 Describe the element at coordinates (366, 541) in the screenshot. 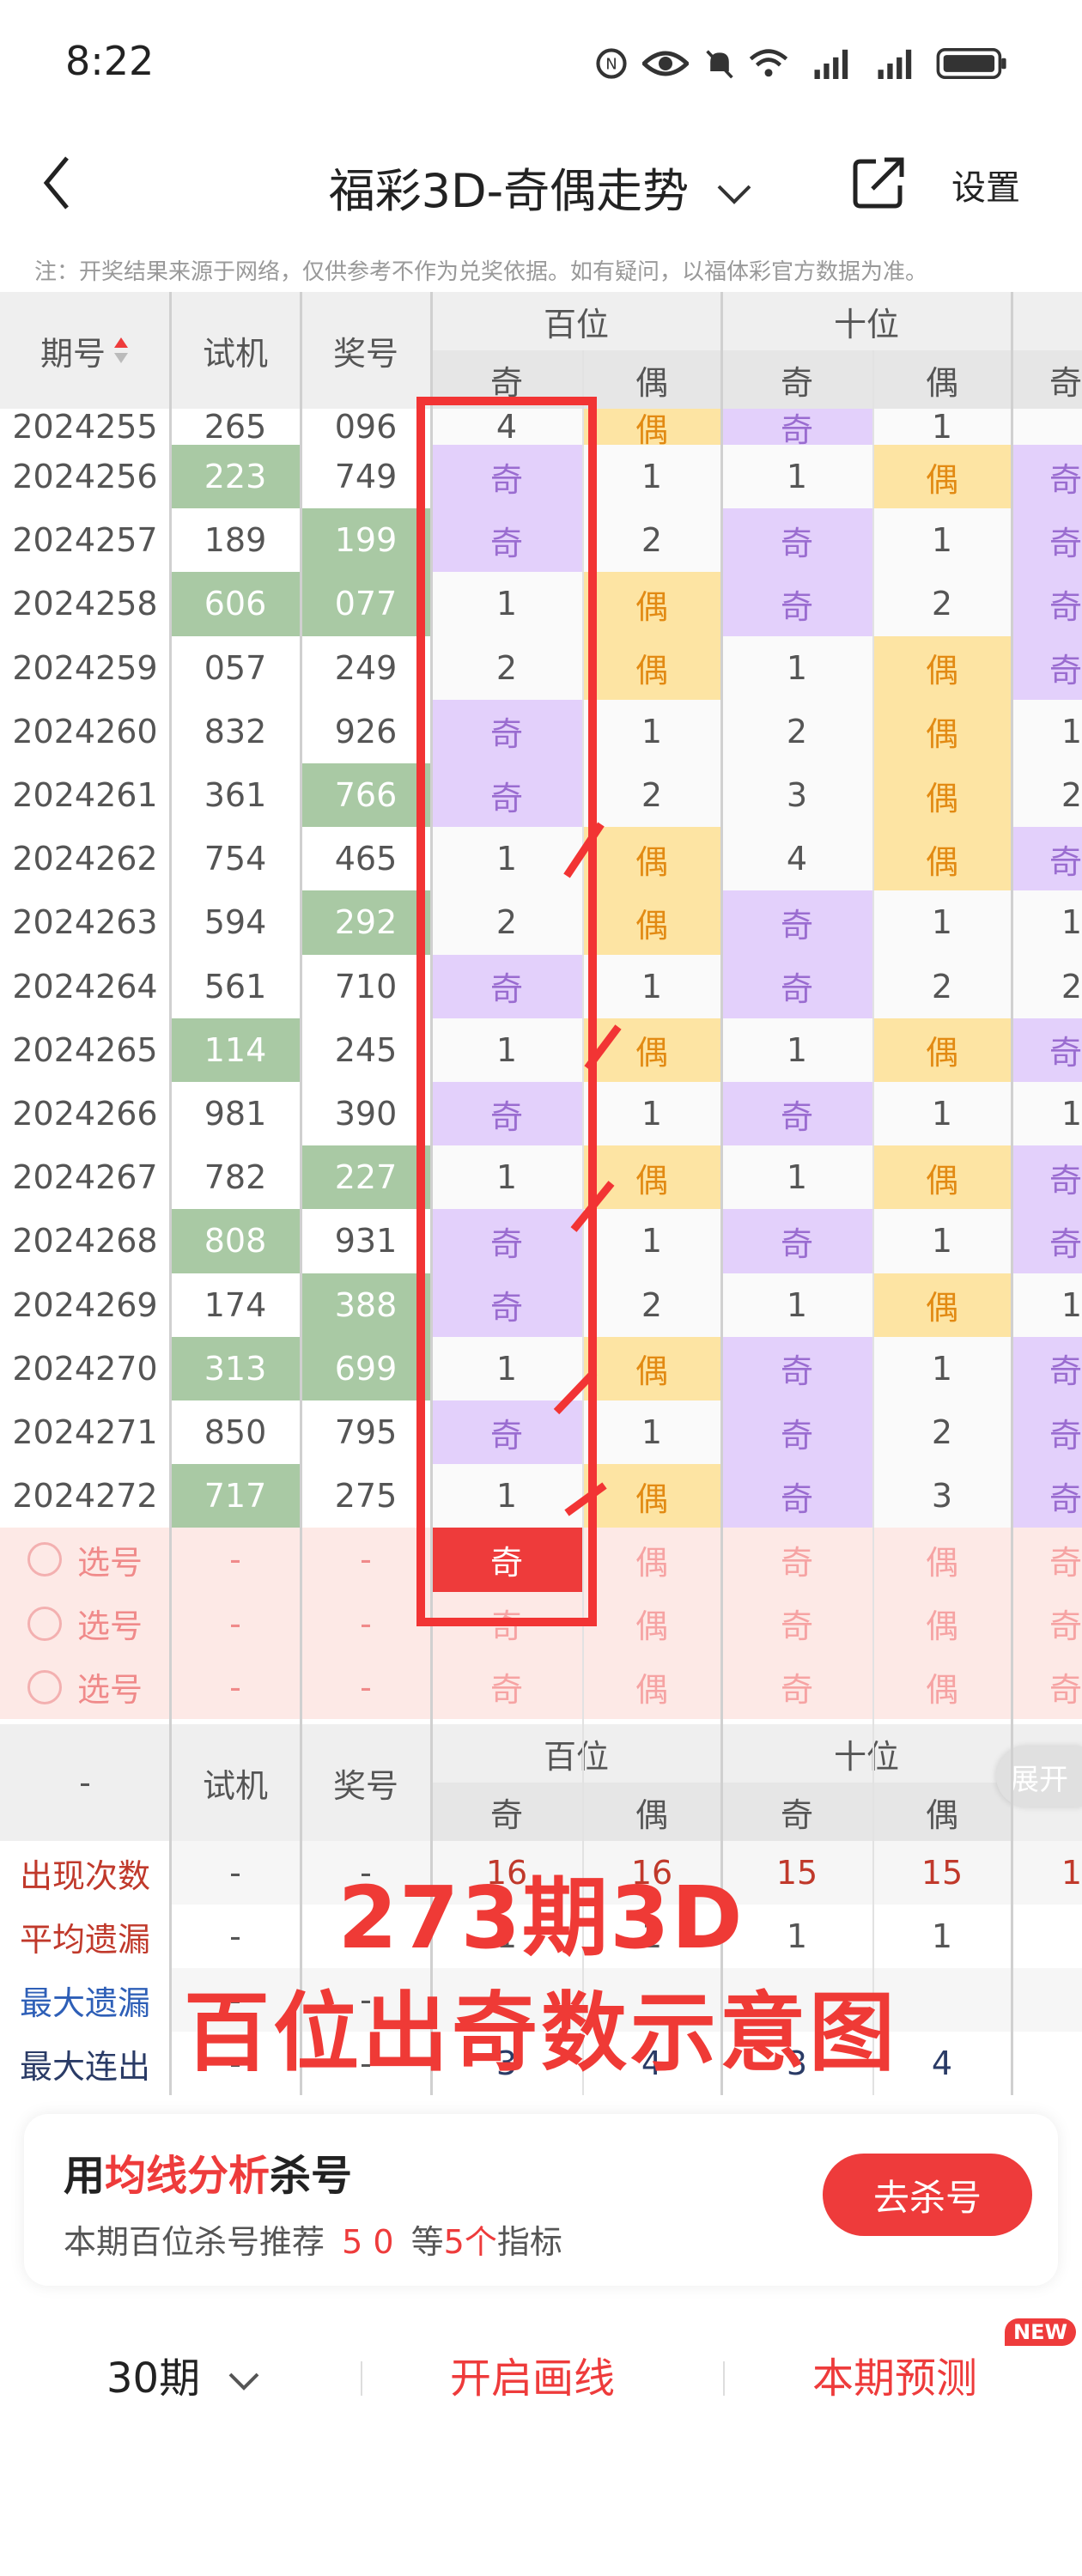

I see `draw-cell: 199` at that location.